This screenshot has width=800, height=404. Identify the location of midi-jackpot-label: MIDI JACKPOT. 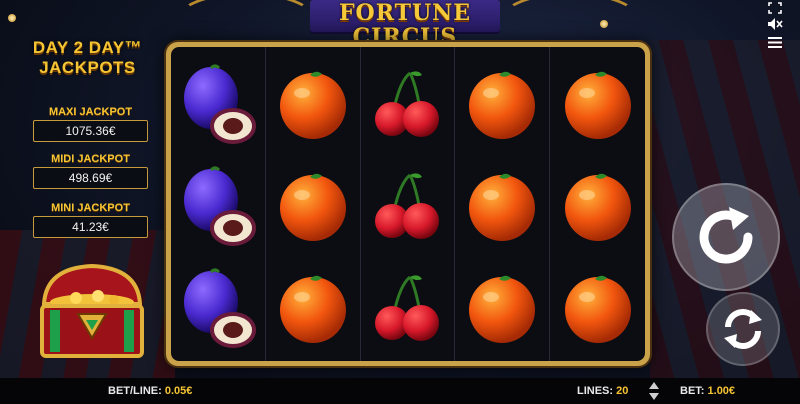
(90, 159).